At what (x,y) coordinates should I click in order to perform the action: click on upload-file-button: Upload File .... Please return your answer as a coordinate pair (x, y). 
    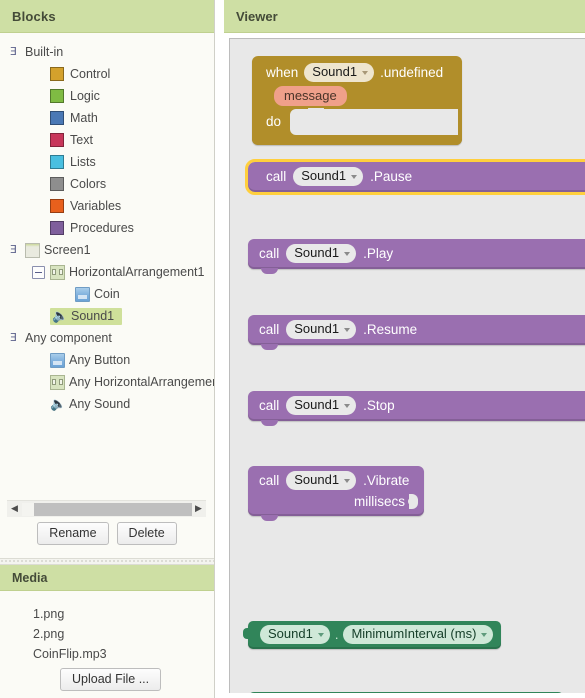
    Looking at the image, I should click on (111, 679).